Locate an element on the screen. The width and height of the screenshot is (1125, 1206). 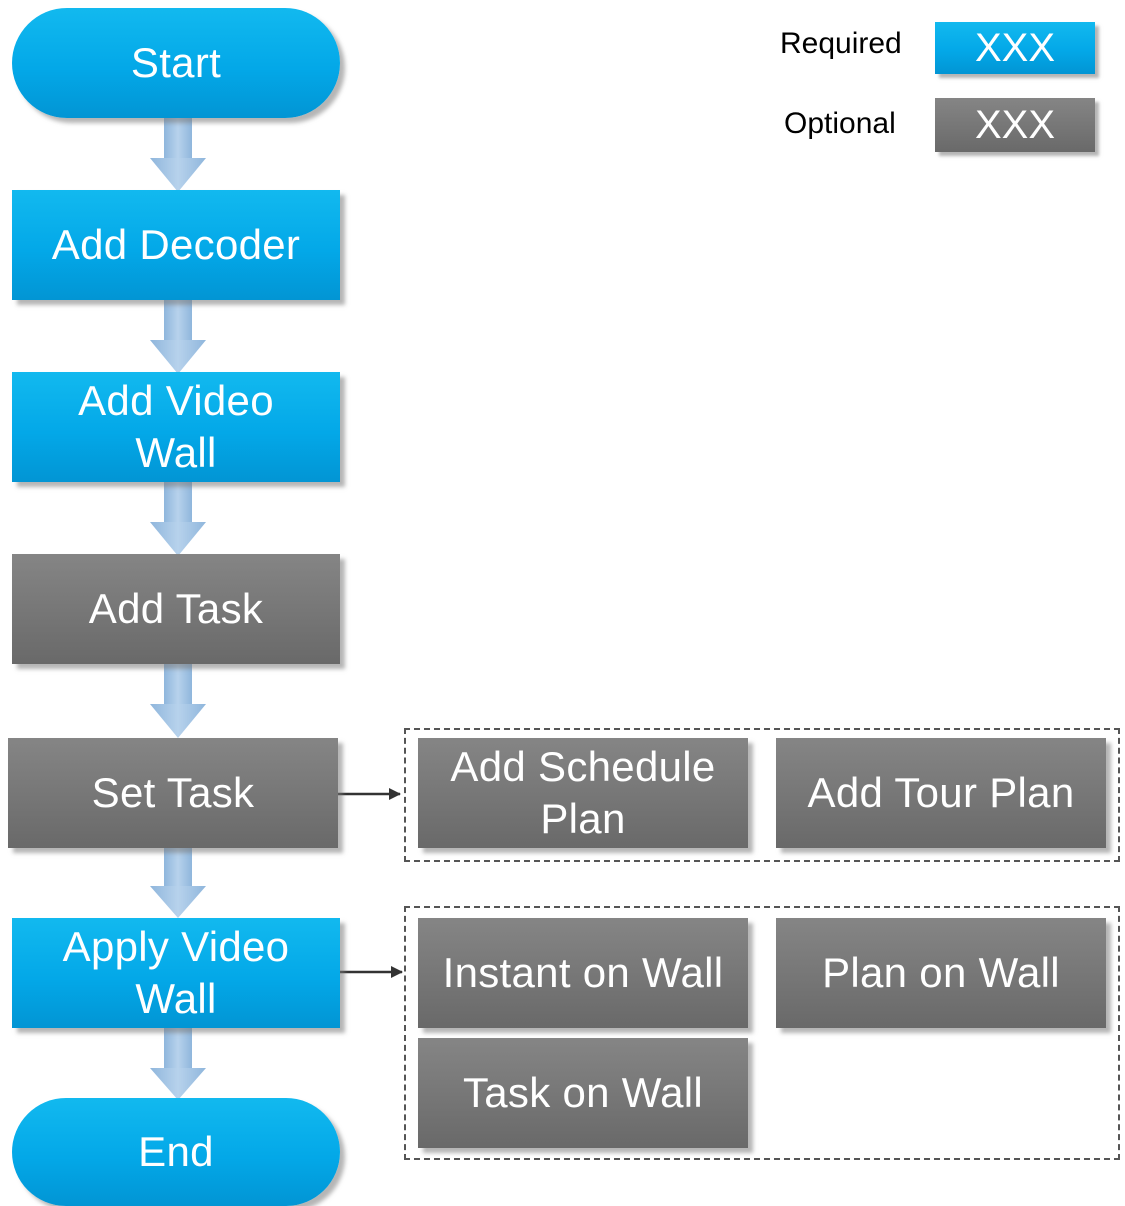
add-video-wall-node: Add Video Wall is located at coordinates (176, 427).